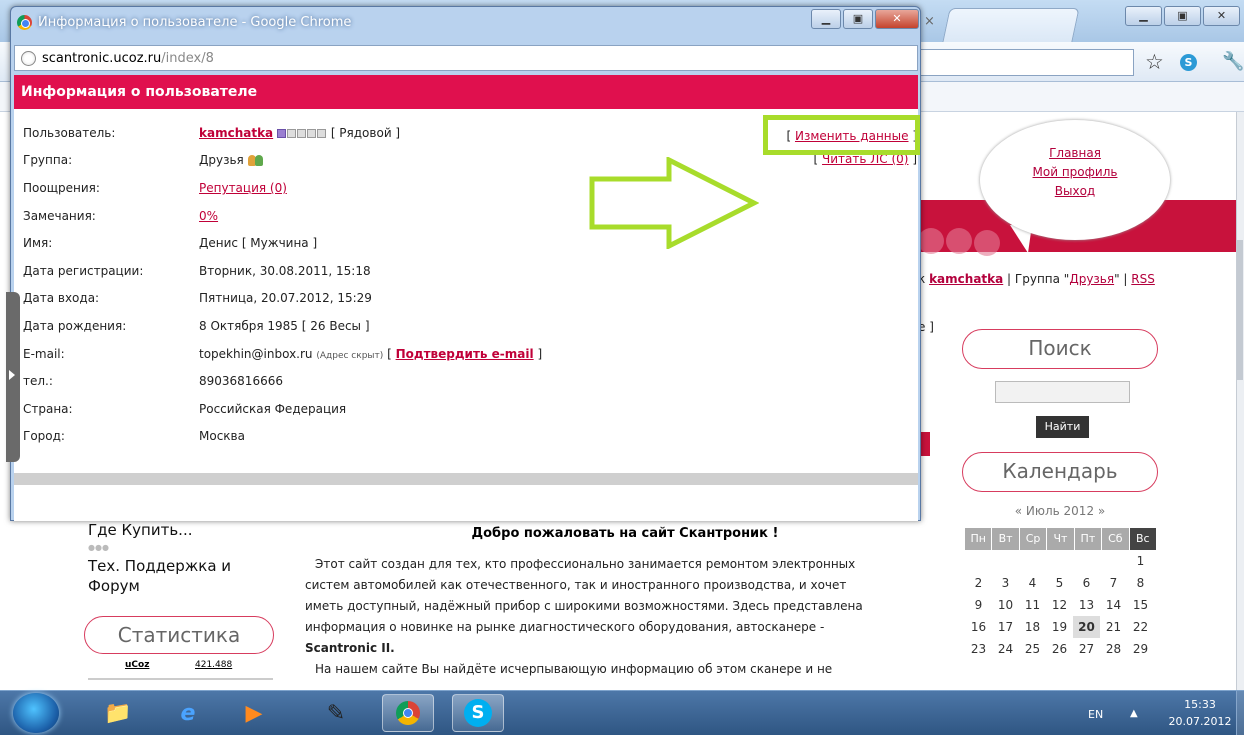 This screenshot has width=1244, height=735. I want to click on calendar-day: 25, so click(1032, 649).